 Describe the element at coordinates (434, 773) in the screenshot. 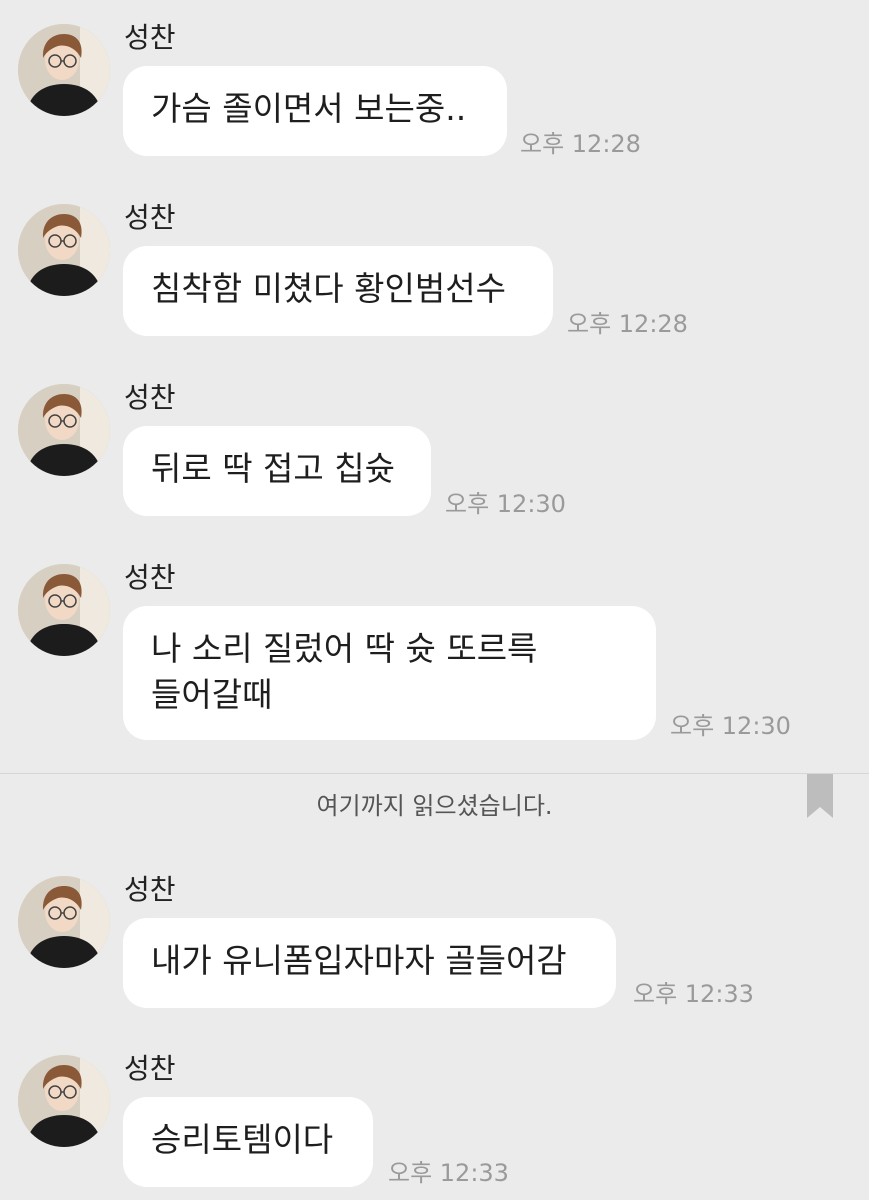

I see `divider-line` at that location.